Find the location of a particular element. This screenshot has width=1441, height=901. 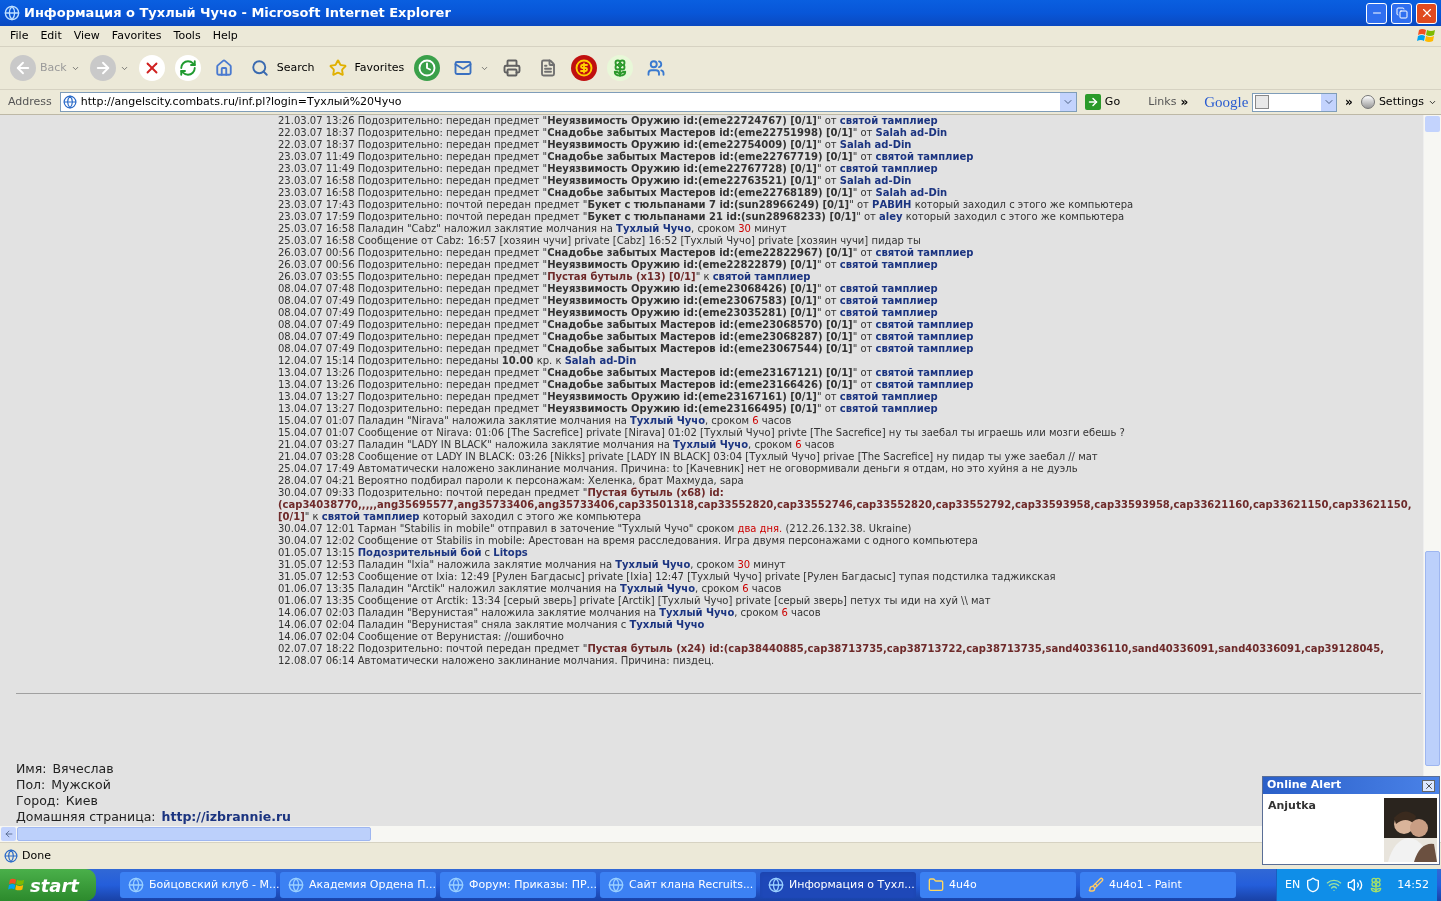

log-entry: 21.04.07 03:28 Сообщение от LADY IN BLACK: 03:26 [Nikks] private [LADY IN BLACK] 03:04 [Тухлый Чучо] privae [The Sacrefice] ну пидар ты уже заебал // мат is located at coordinates (688, 457).